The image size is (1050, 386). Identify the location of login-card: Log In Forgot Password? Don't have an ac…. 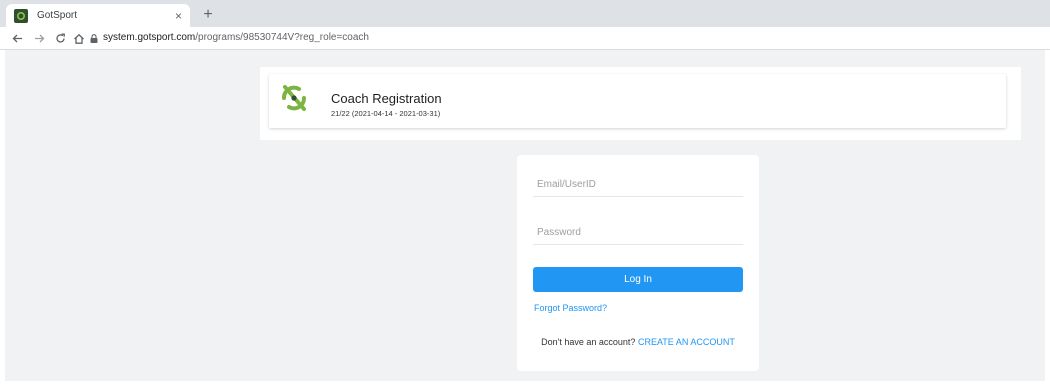
(638, 263).